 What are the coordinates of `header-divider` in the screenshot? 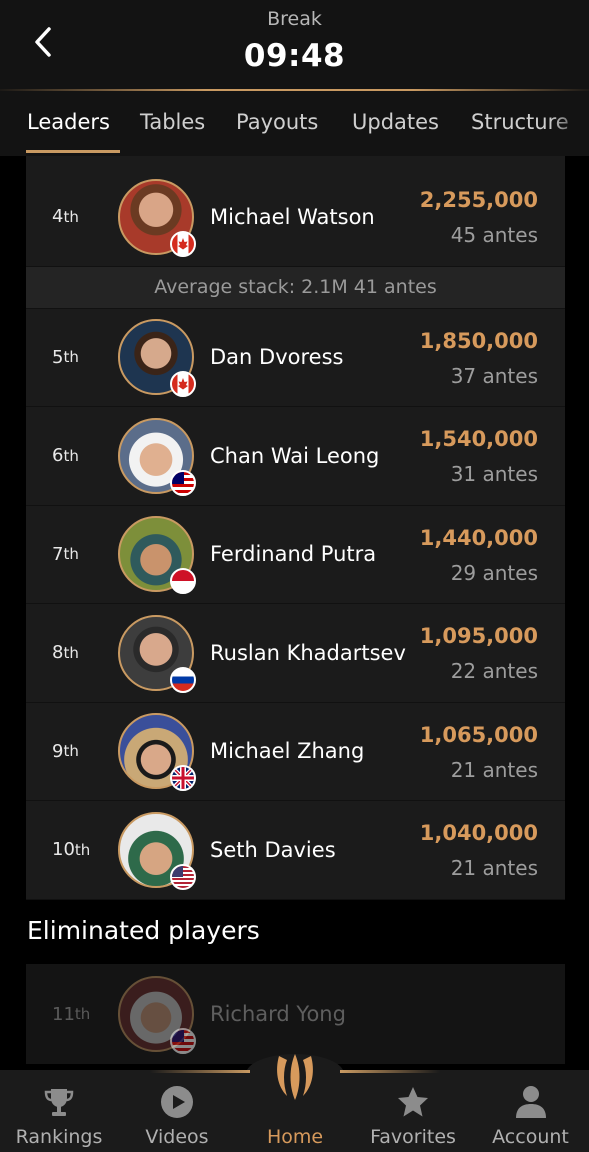 It's located at (294, 90).